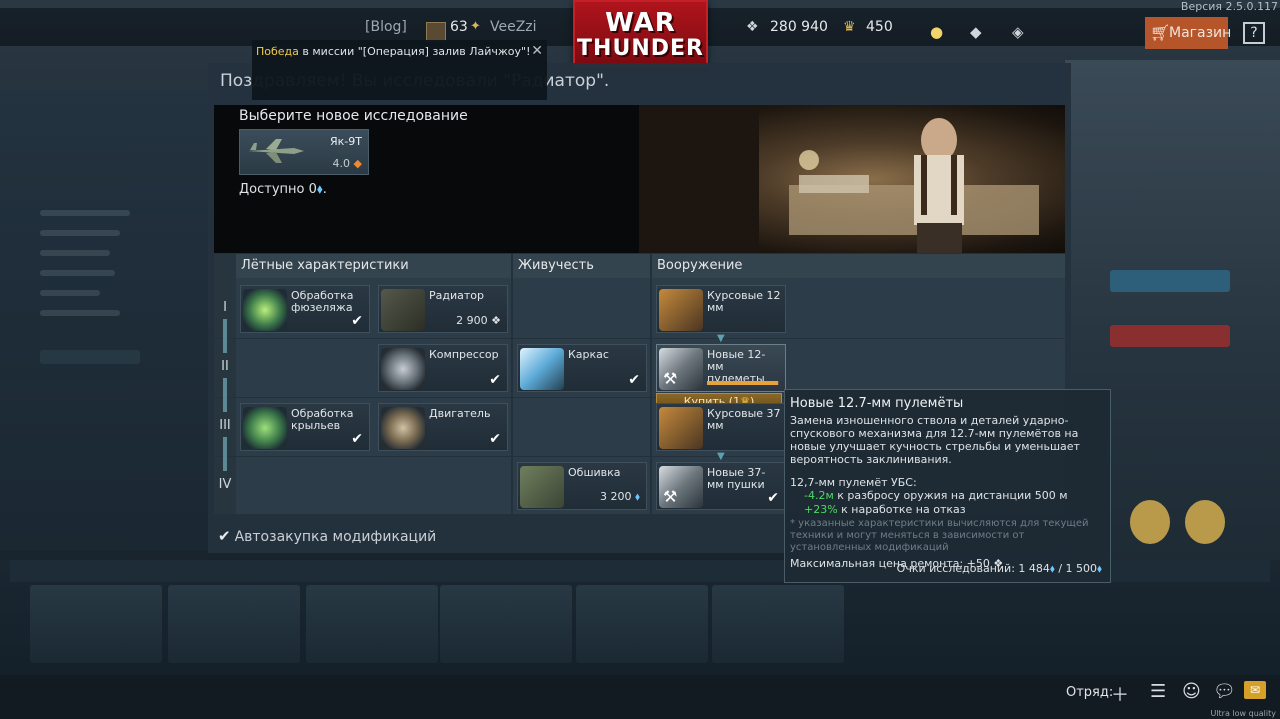 The width and height of the screenshot is (1280, 719). Describe the element at coordinates (436, 32) in the screenshot. I see `avatar` at that location.